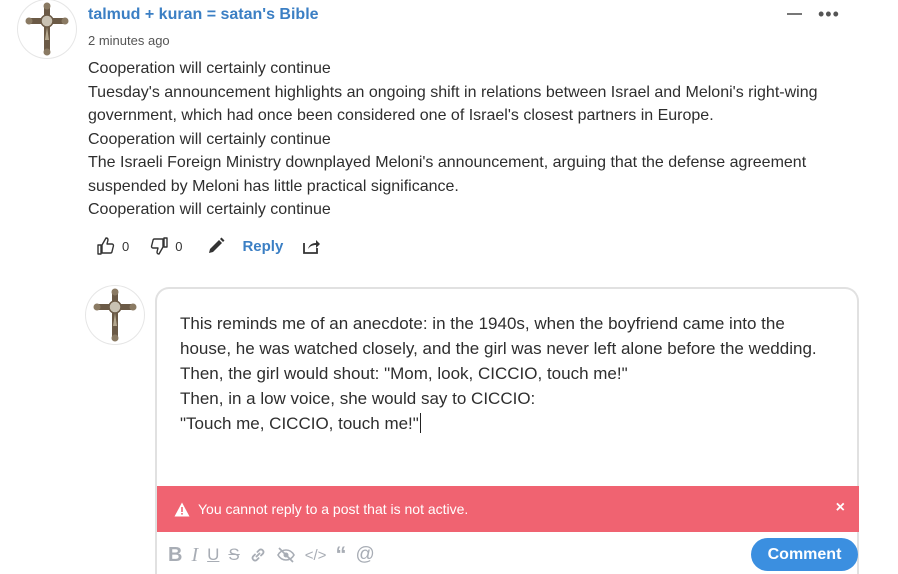 The image size is (898, 574). Describe the element at coordinates (299, 423) in the screenshot. I see `reply-line-text: "Touch me, CICCIO, touch me!"` at that location.